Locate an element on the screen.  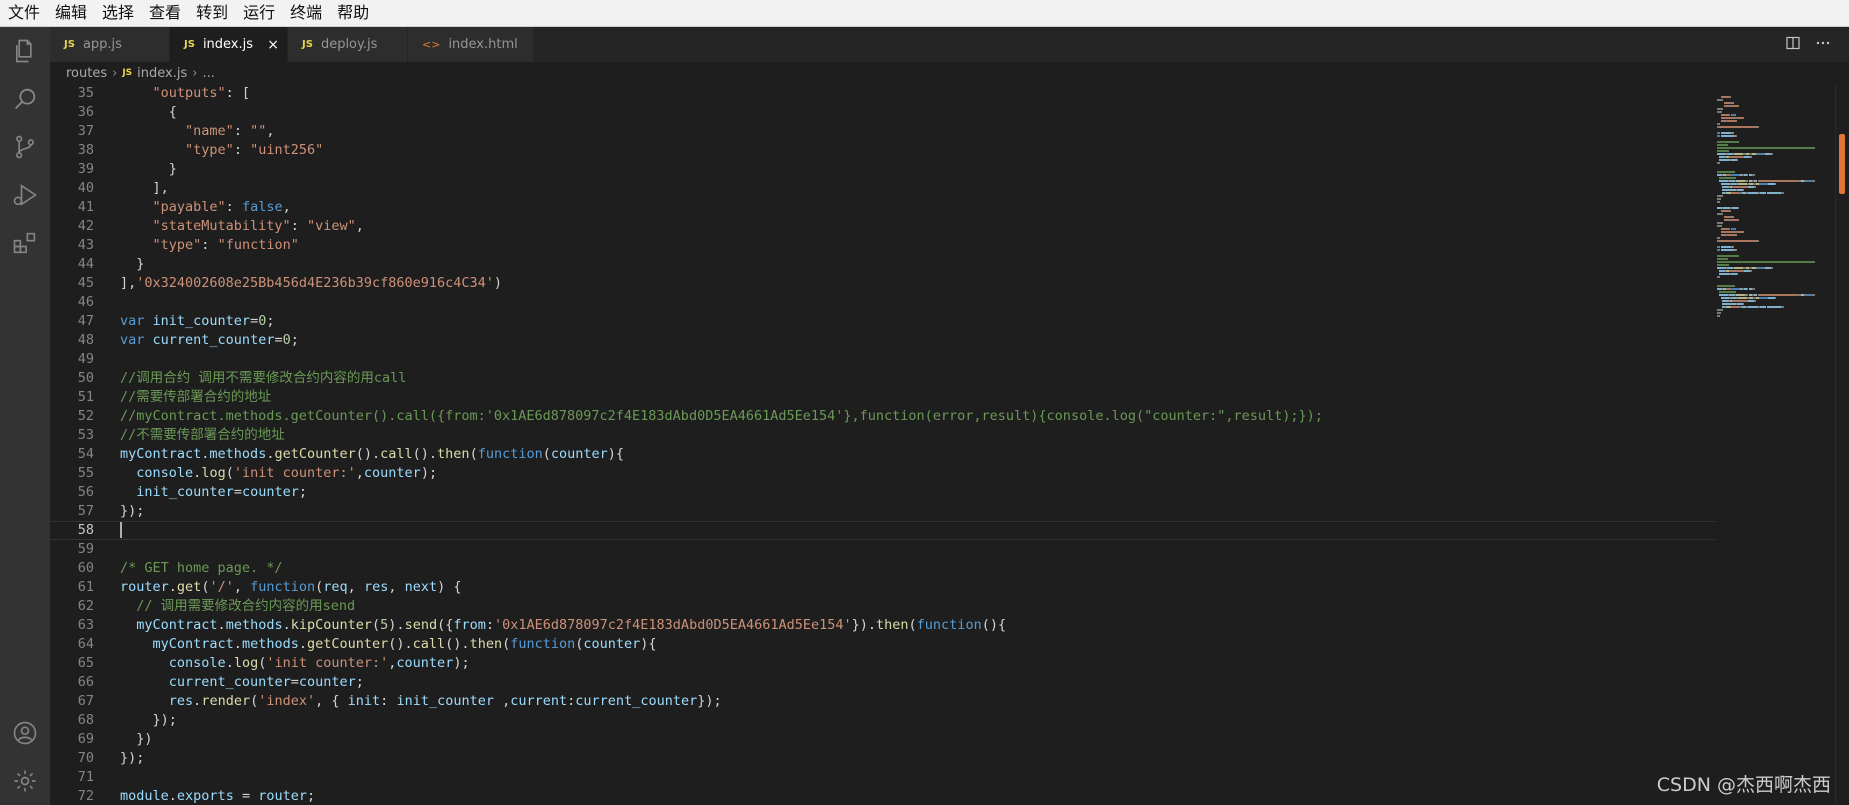
minimap is located at coordinates (1775, 444).